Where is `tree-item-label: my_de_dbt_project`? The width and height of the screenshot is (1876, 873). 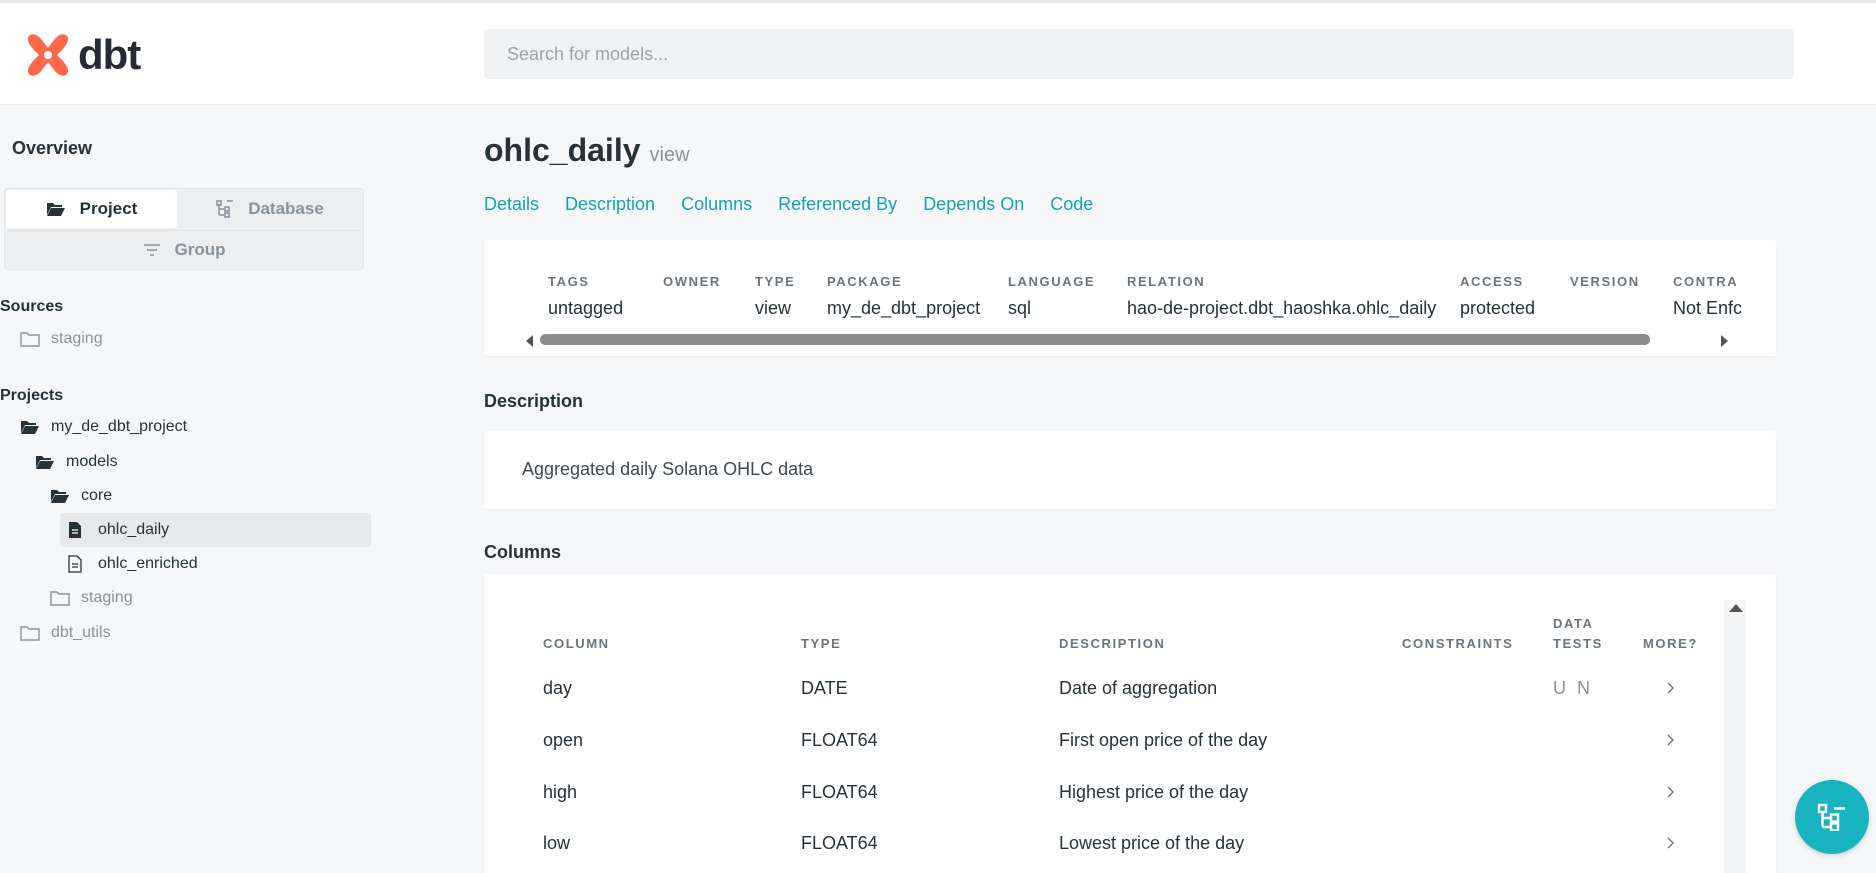 tree-item-label: my_de_dbt_project is located at coordinates (119, 426).